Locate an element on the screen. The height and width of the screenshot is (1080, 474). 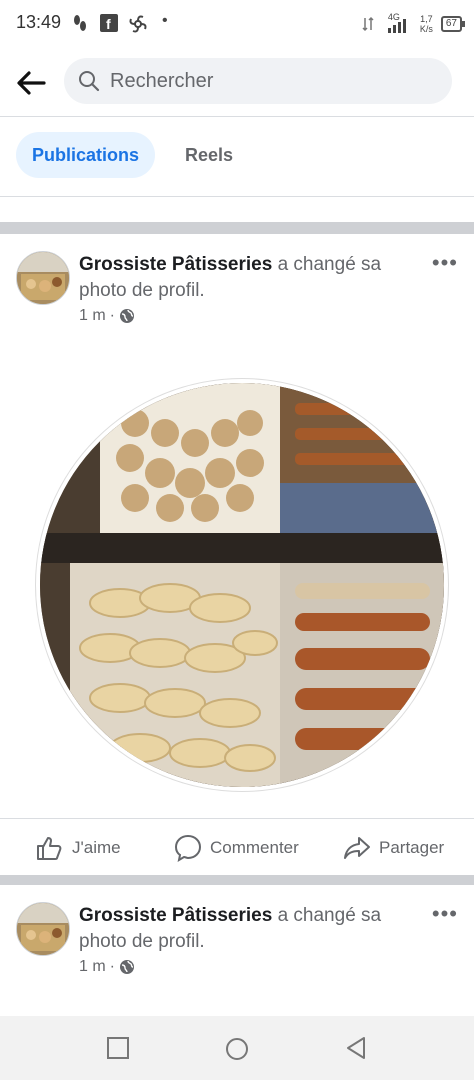
net-speed: 1,7 K/s is located at coordinates (426, 24).